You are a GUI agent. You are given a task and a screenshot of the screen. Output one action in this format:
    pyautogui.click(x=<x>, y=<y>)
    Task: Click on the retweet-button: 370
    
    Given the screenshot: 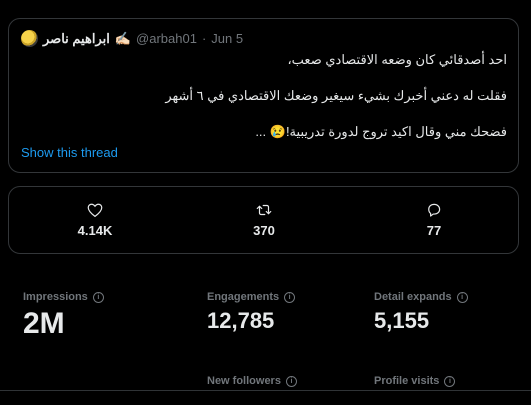 What is the action you would take?
    pyautogui.click(x=264, y=219)
    